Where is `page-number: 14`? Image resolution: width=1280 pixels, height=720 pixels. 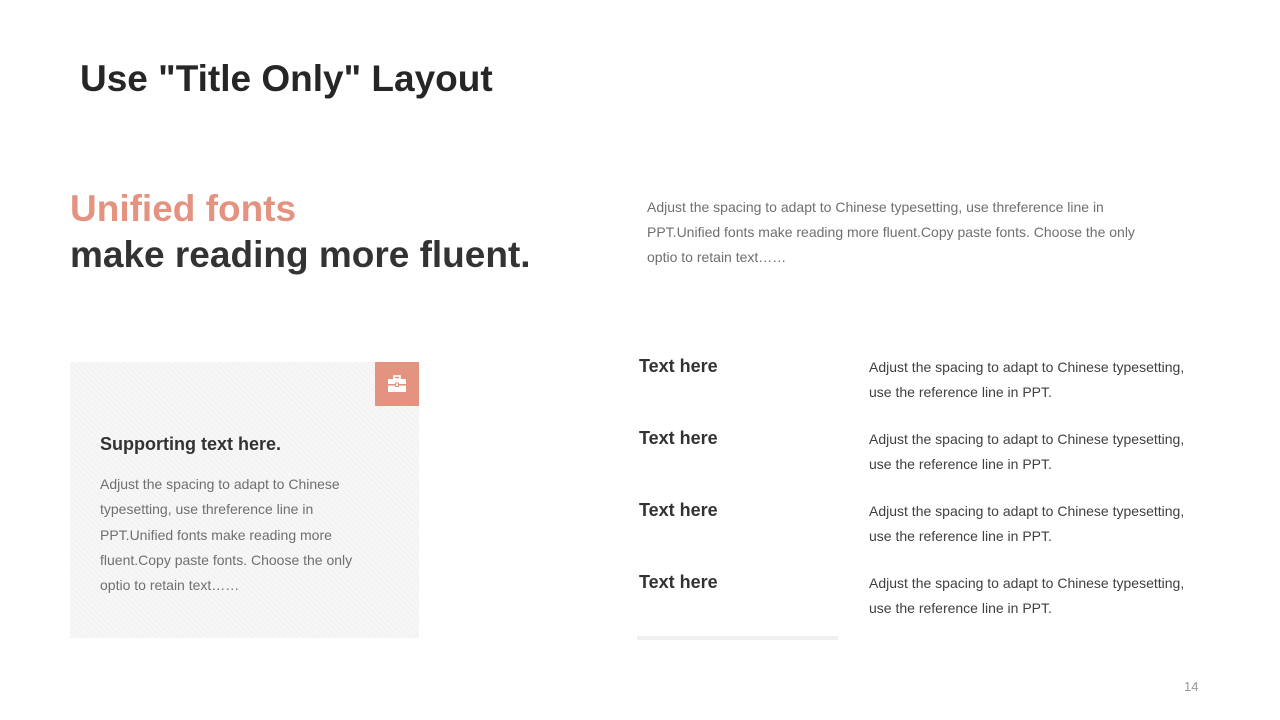
page-number: 14 is located at coordinates (1191, 686).